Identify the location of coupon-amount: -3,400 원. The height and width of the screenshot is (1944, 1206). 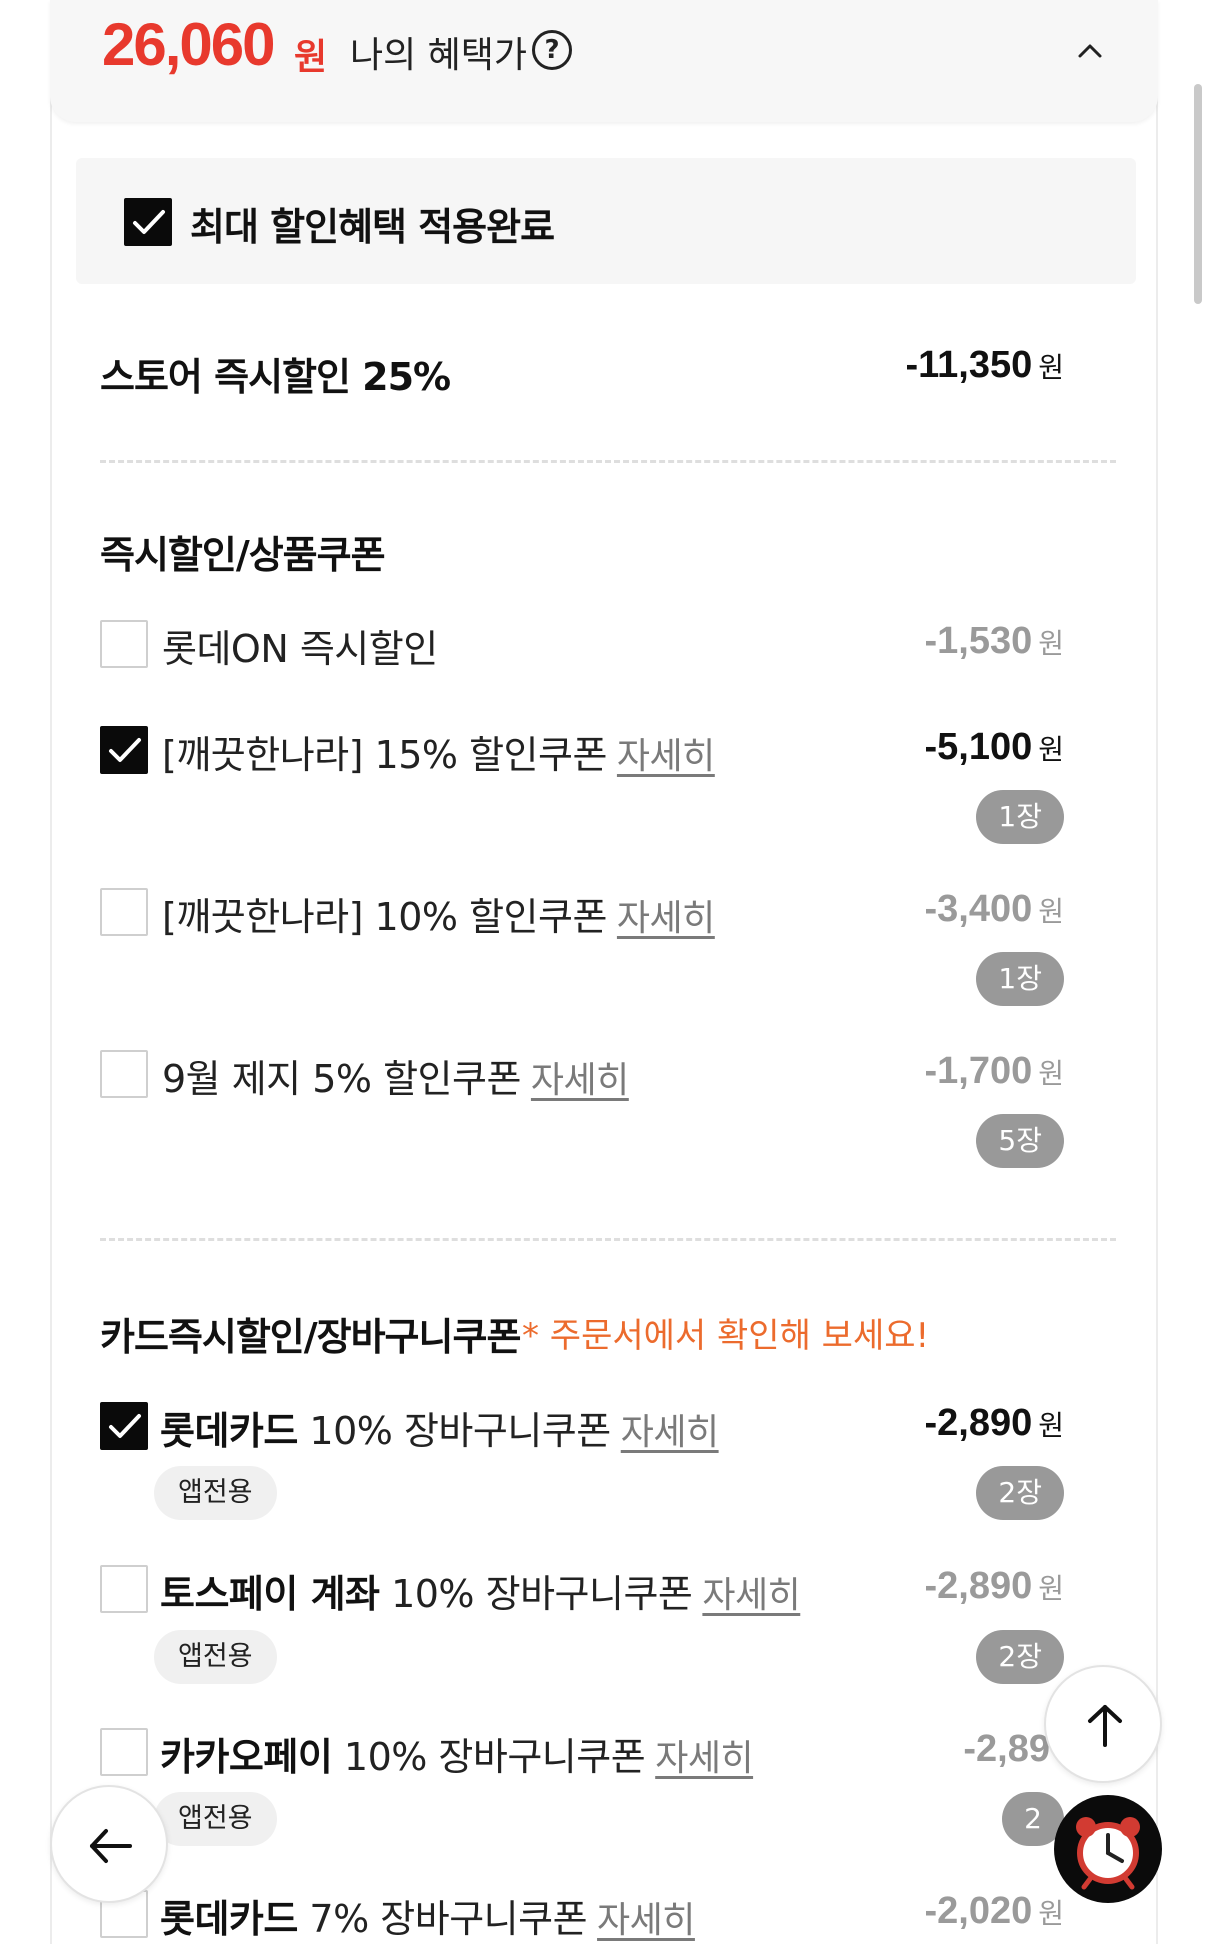
(994, 909).